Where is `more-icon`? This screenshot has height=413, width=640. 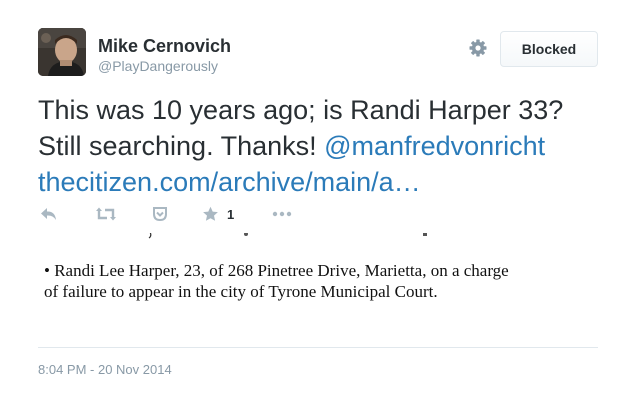
more-icon is located at coordinates (282, 214).